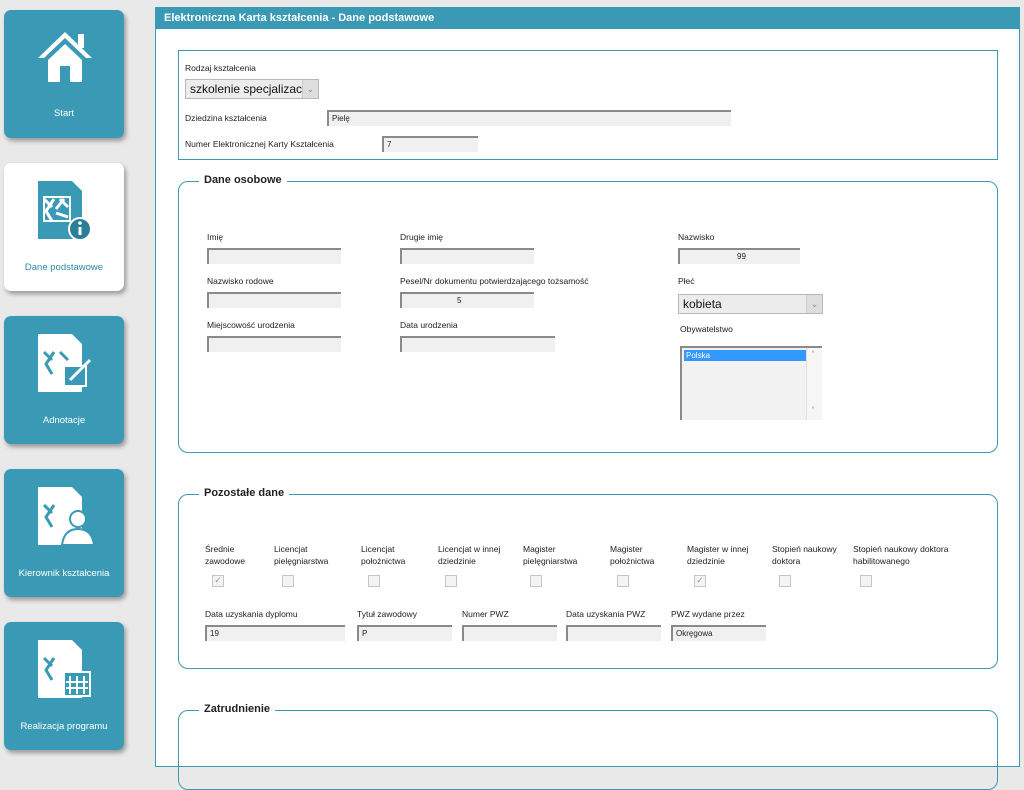  I want to click on listbox-scrollbar: ˄ ˅, so click(814, 384).